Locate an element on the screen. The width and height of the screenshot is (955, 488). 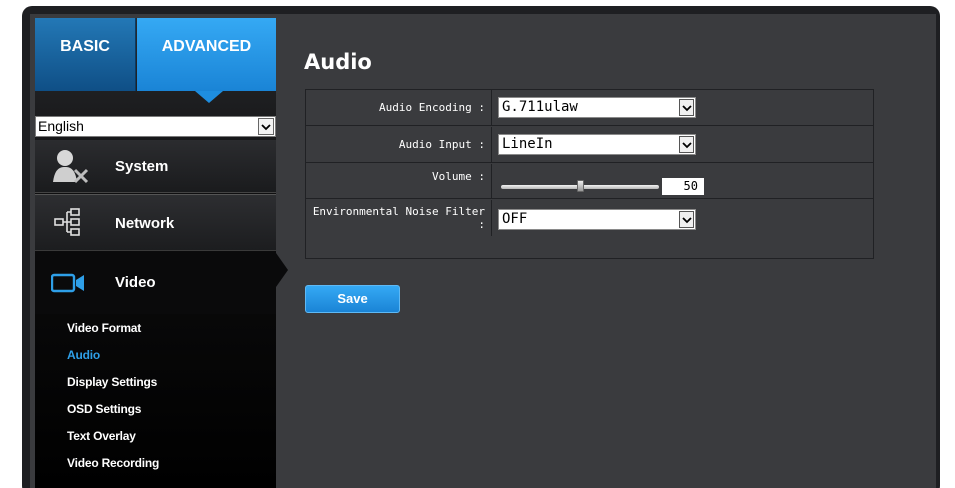
network-tree-icon is located at coordinates (68, 224).